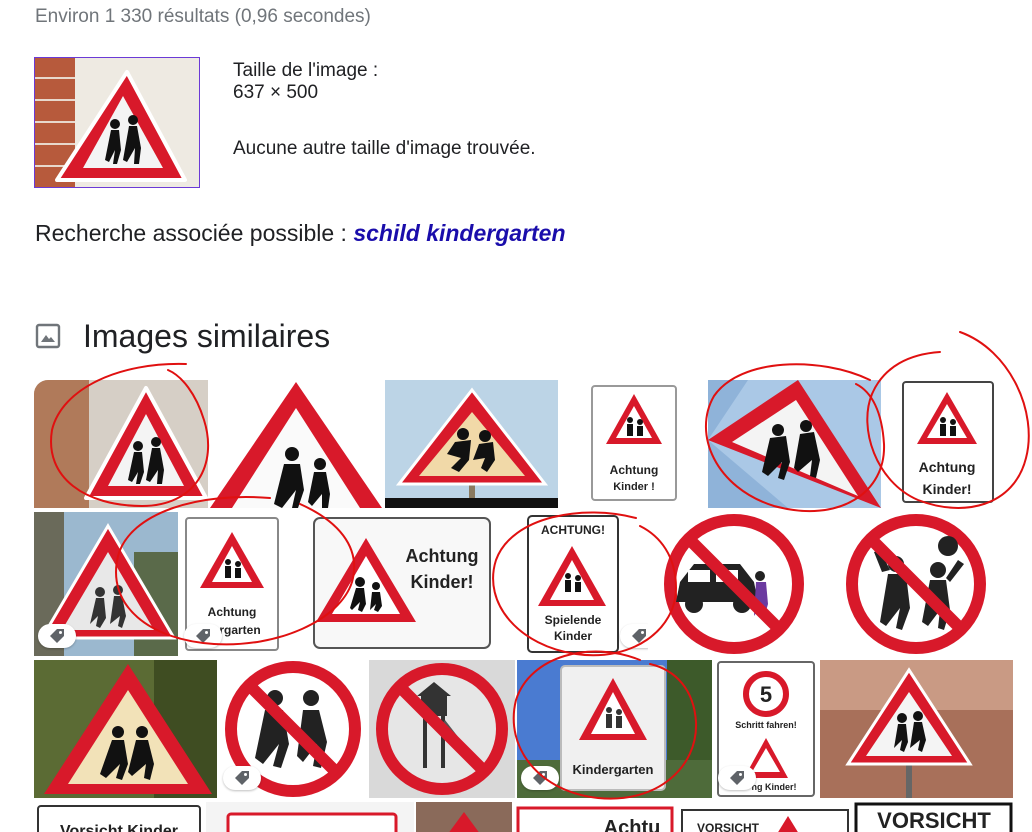 This screenshot has height=832, width=1032. I want to click on similar-image-tile: Achtung Kinder !, so click(633, 444).